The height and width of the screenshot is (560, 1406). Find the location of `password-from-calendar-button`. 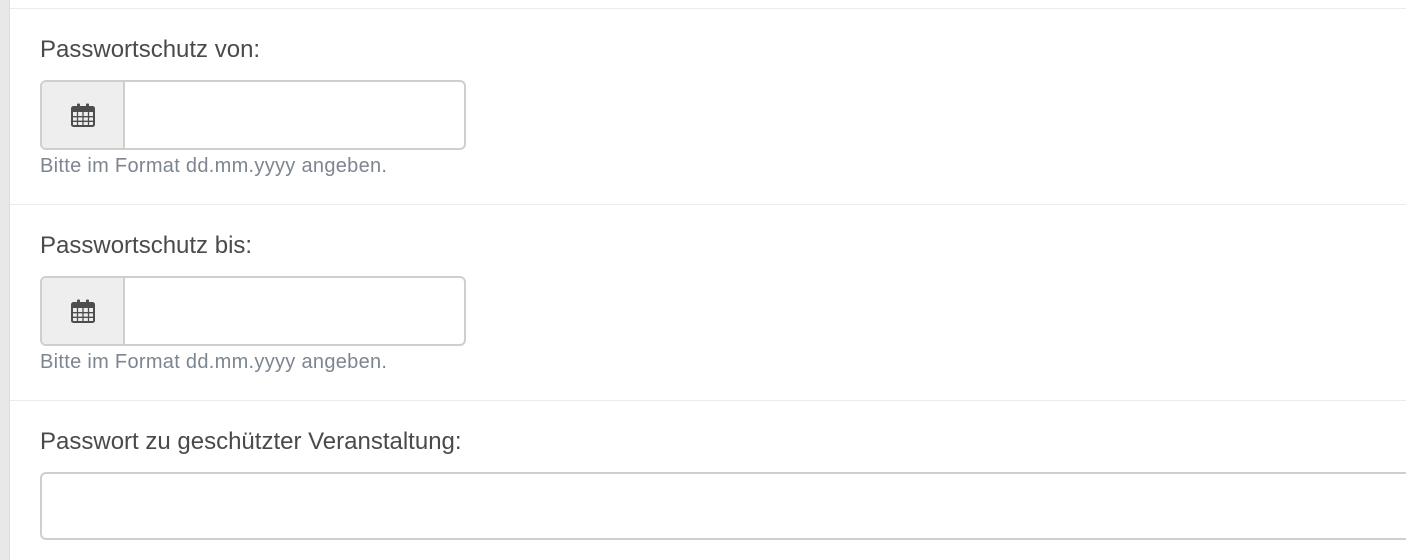

password-from-calendar-button is located at coordinates (83, 115).